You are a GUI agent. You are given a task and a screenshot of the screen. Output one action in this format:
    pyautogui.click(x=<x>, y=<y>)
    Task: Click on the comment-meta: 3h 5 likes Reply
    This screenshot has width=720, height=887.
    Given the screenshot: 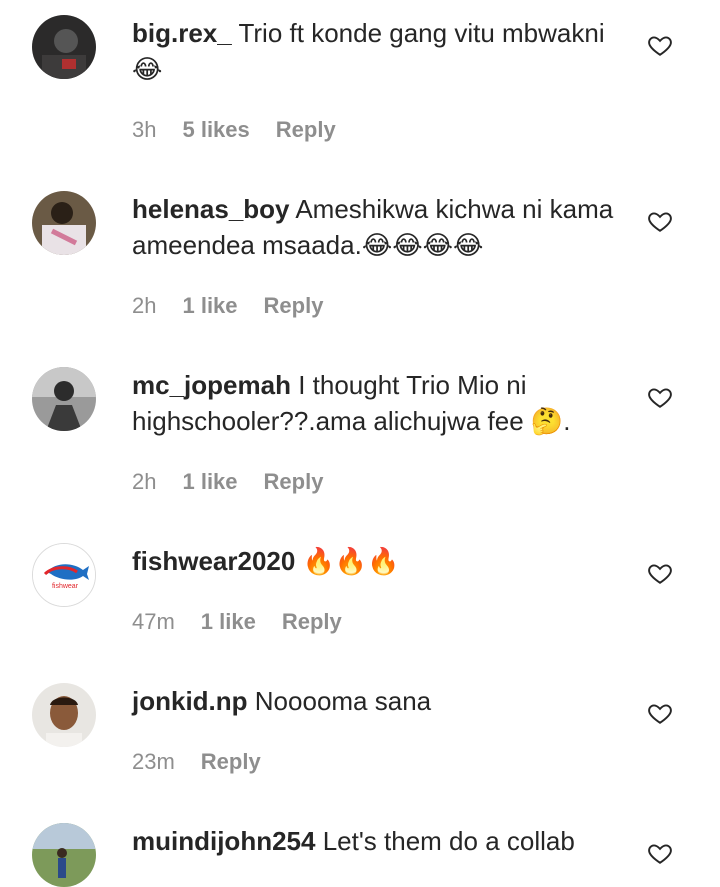 What is the action you would take?
    pyautogui.click(x=247, y=130)
    